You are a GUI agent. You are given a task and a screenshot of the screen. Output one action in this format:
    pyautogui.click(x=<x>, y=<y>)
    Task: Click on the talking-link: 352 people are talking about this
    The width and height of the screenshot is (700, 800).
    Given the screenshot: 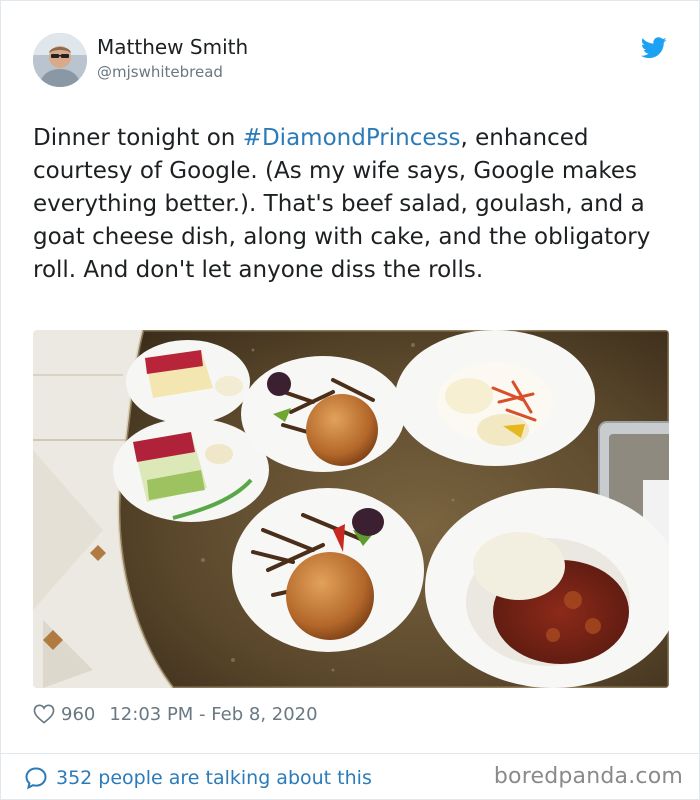 What is the action you would take?
    pyautogui.click(x=198, y=778)
    